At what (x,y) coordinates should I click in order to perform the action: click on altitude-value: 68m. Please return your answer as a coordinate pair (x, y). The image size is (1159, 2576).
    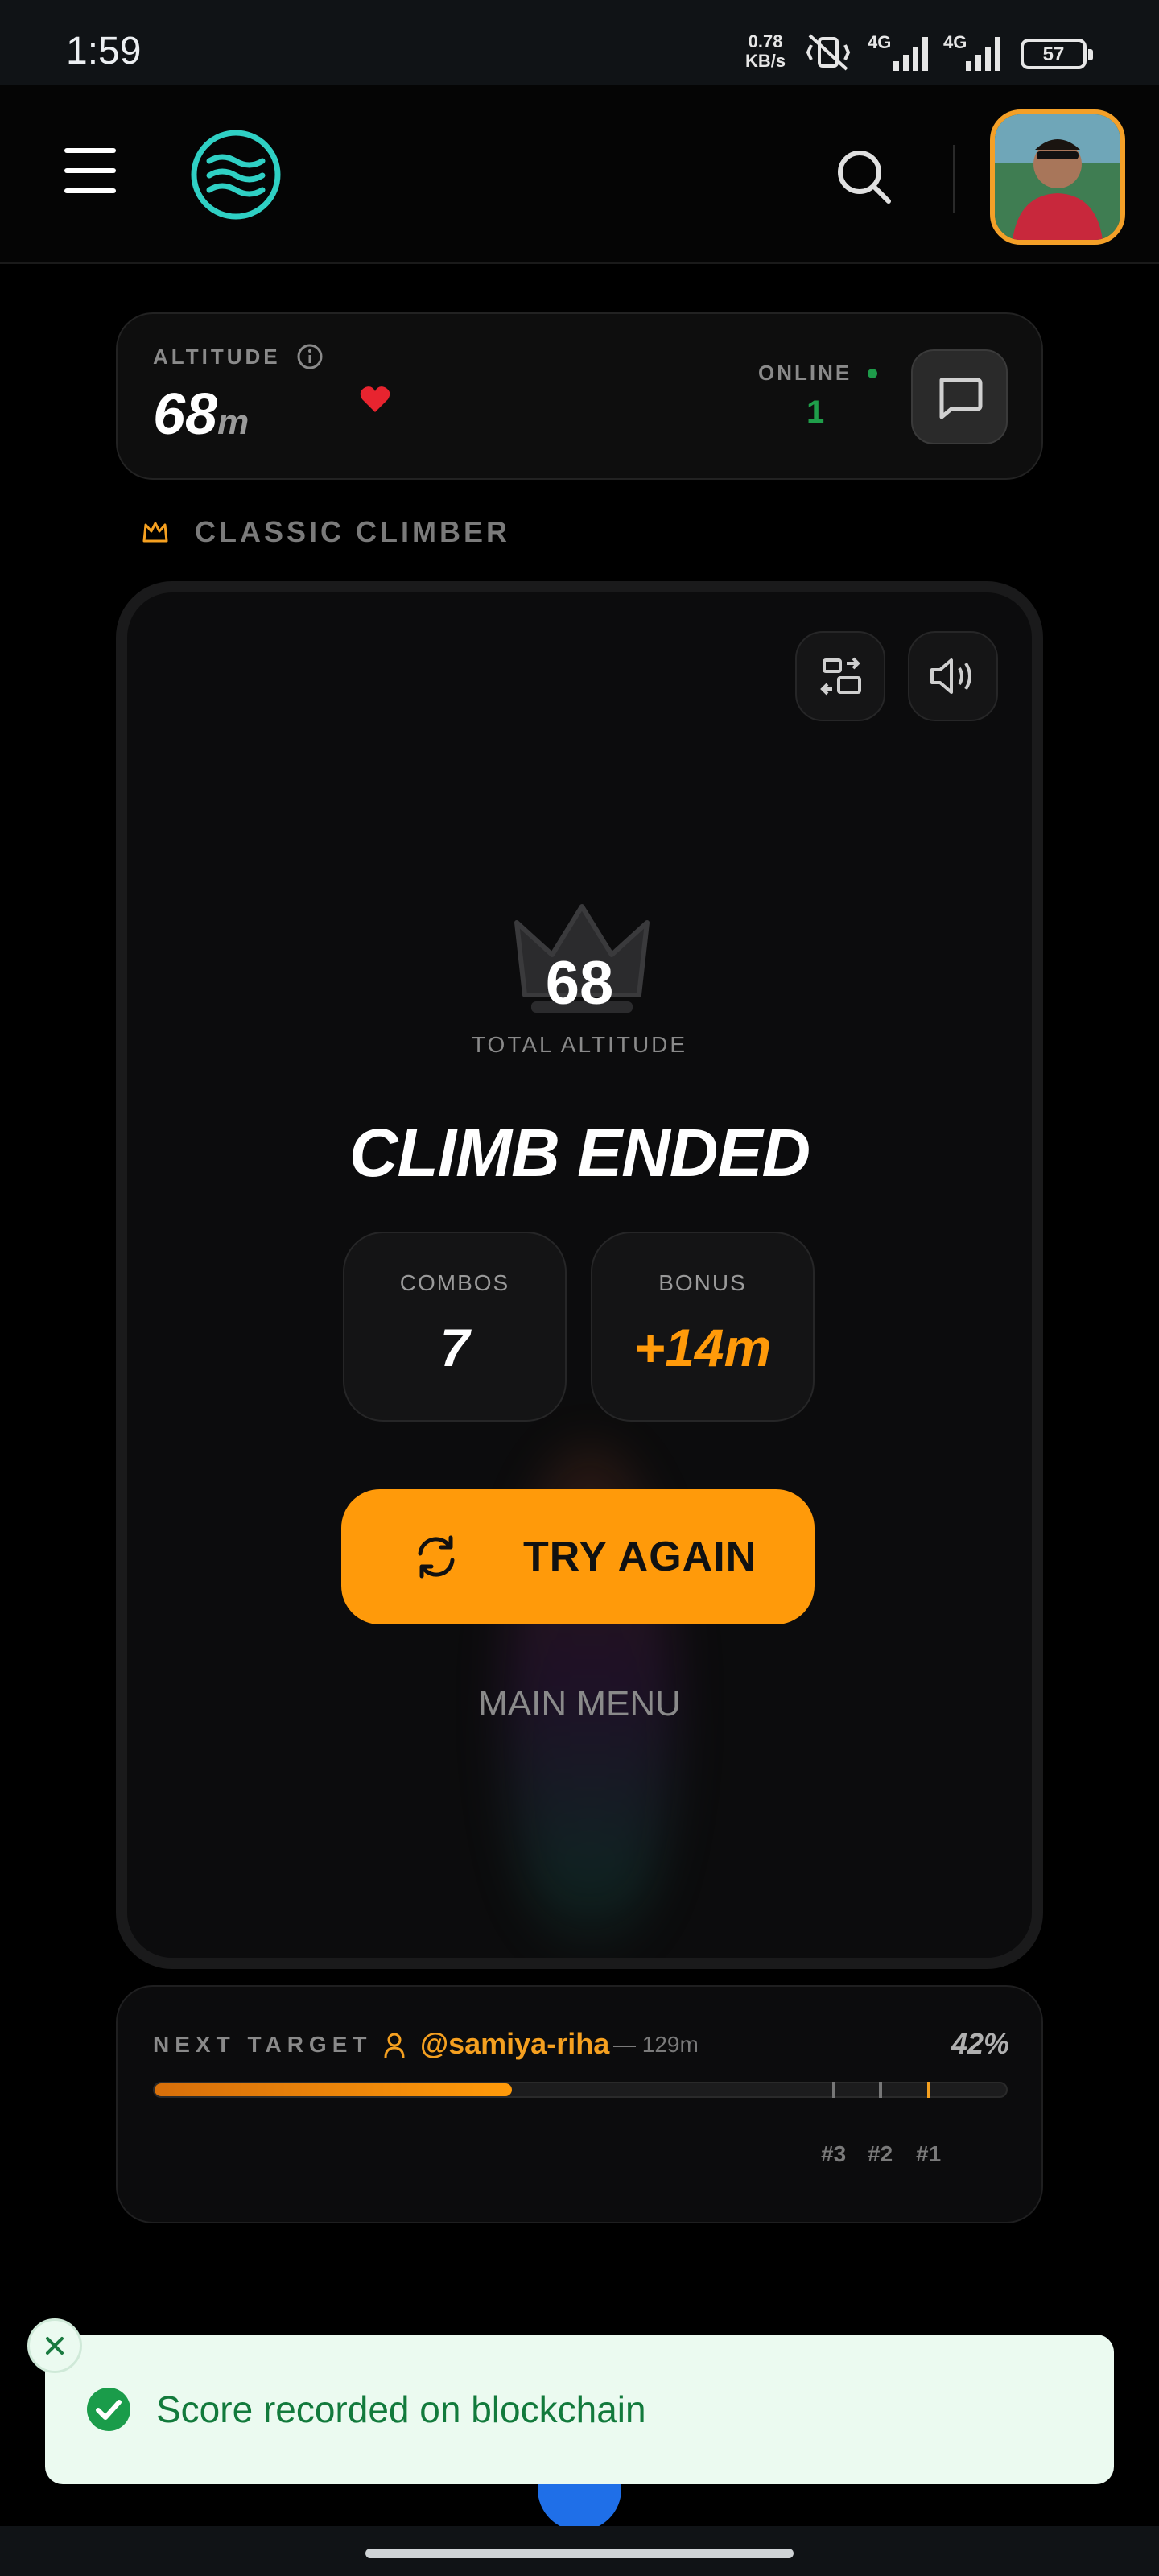
    Looking at the image, I should click on (201, 415).